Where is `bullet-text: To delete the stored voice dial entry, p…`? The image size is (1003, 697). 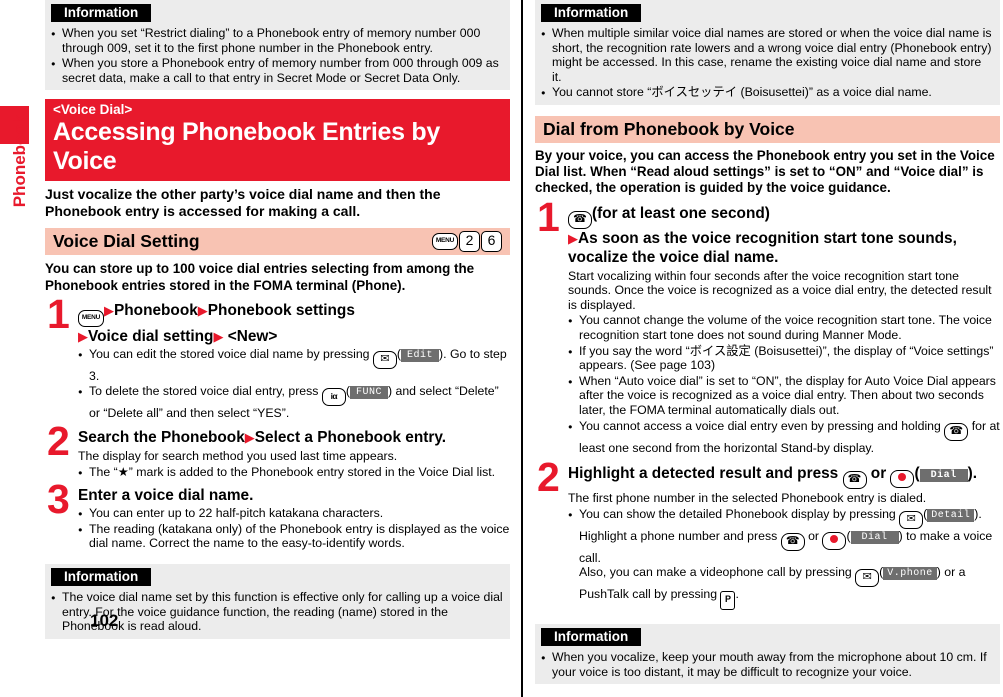 bullet-text: To delete the stored voice dial entry, p… is located at coordinates (205, 391).